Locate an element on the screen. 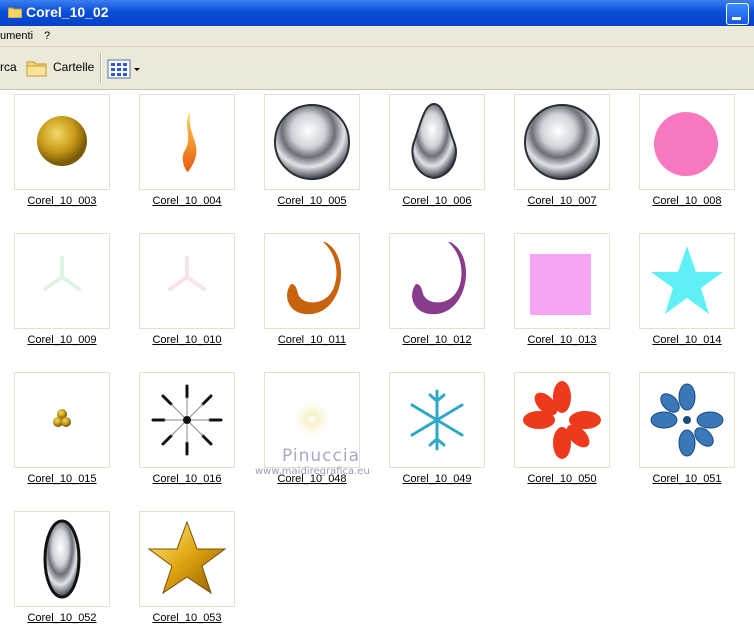 This screenshot has height=635, width=754. file-name: Corel_10_006 is located at coordinates (437, 201).